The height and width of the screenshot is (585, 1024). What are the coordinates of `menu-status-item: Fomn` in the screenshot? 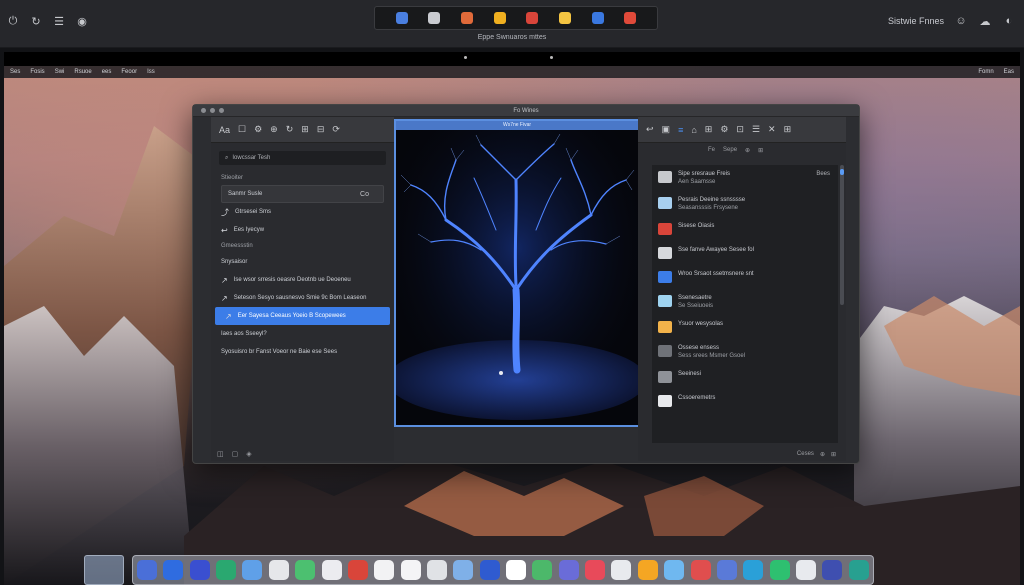 It's located at (985, 72).